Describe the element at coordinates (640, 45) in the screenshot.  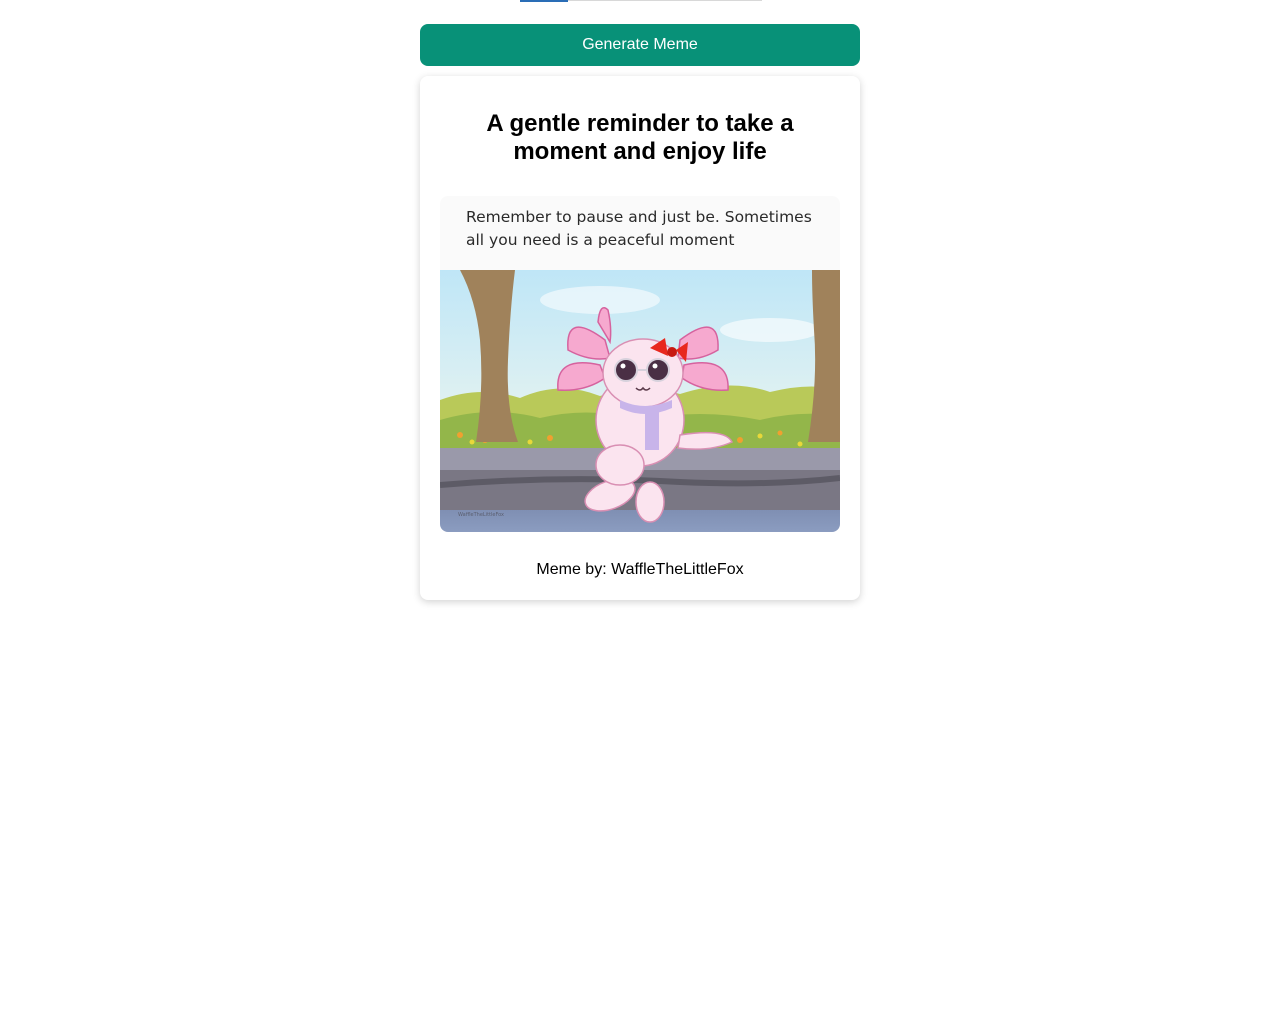
I see `generate-meme-button: Generate Meme` at that location.